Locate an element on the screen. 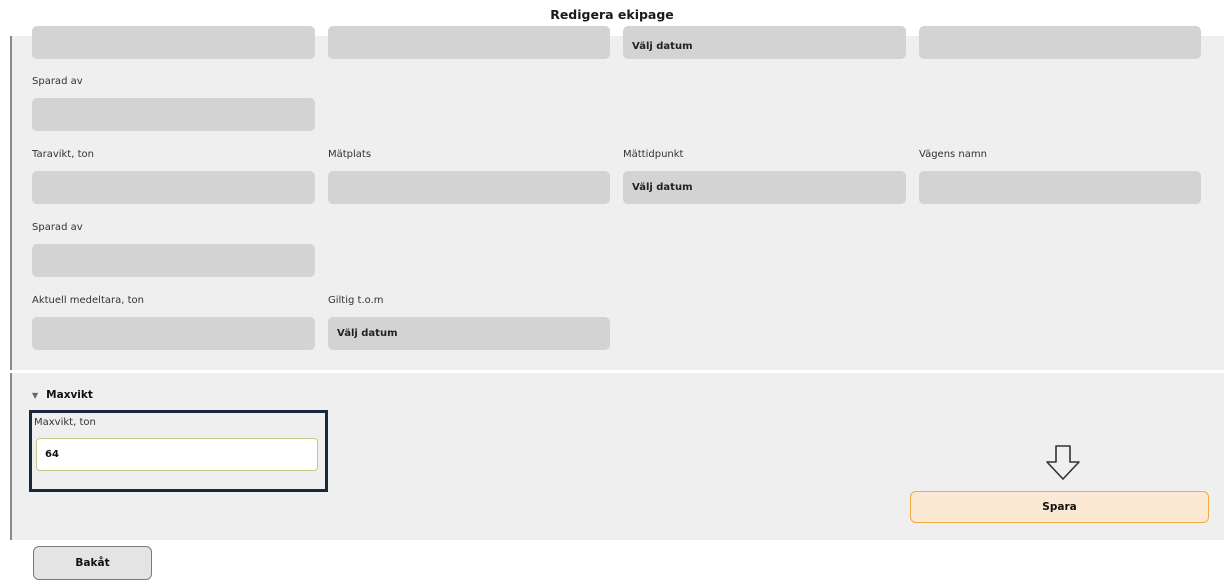  maxvikt-input is located at coordinates (177, 454).